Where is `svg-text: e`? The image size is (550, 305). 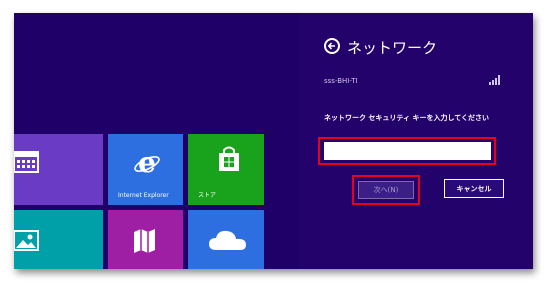 svg-text: e is located at coordinates (147, 163).